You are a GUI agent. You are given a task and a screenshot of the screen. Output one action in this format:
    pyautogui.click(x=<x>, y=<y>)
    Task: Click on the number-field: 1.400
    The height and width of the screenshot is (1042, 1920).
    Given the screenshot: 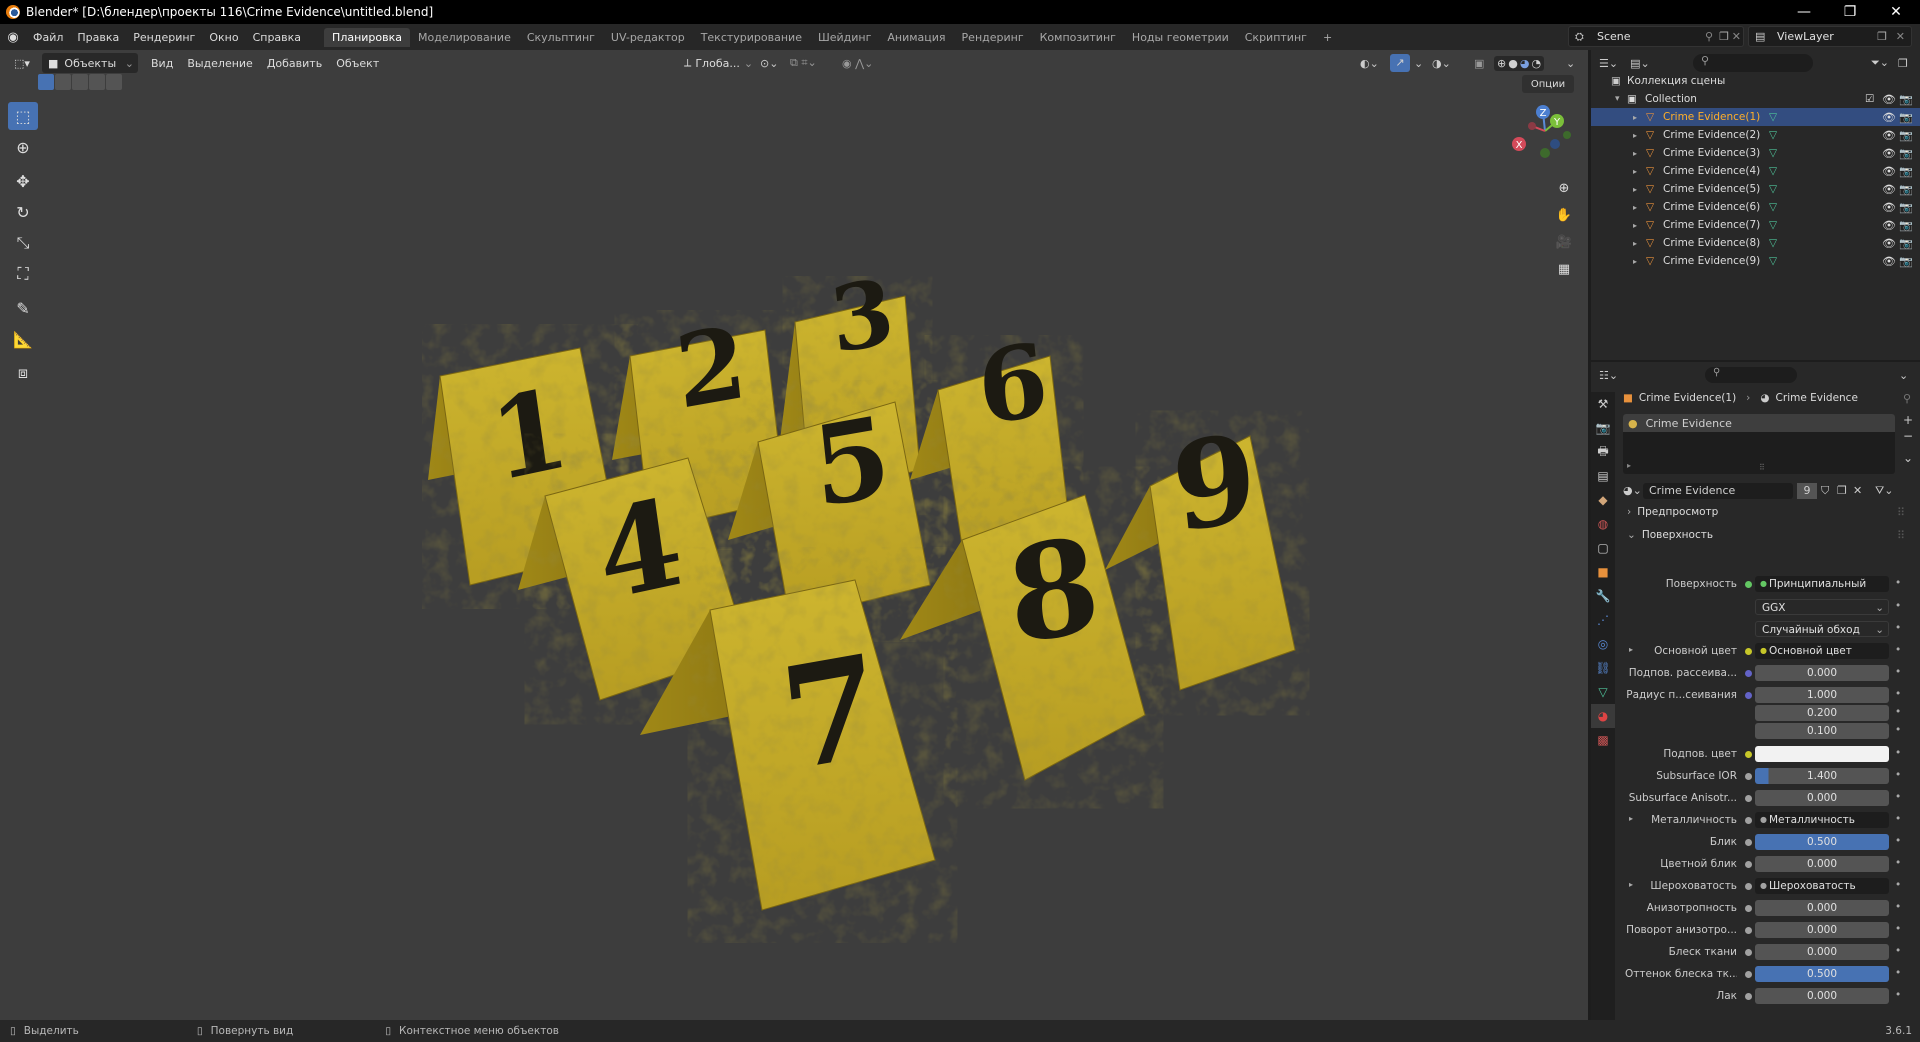 What is the action you would take?
    pyautogui.click(x=1822, y=776)
    